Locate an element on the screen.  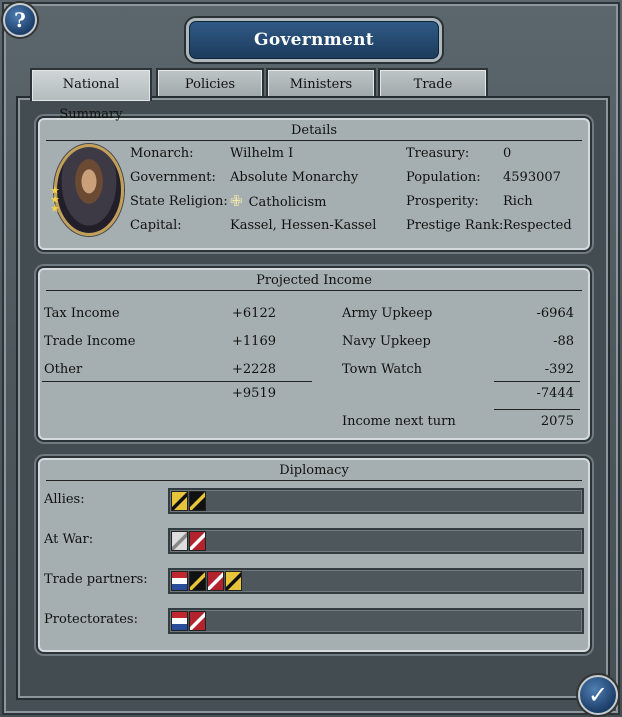
net-income-label: Income next turn is located at coordinates (399, 421).